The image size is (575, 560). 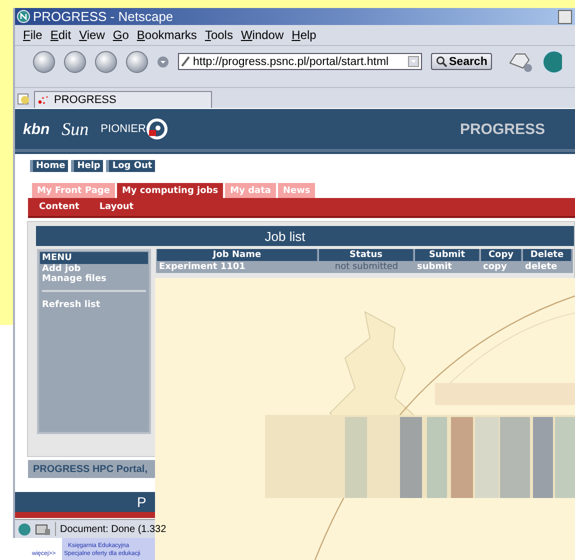 What do you see at coordinates (75, 129) in the screenshot?
I see `sun-logo: Sun` at bounding box center [75, 129].